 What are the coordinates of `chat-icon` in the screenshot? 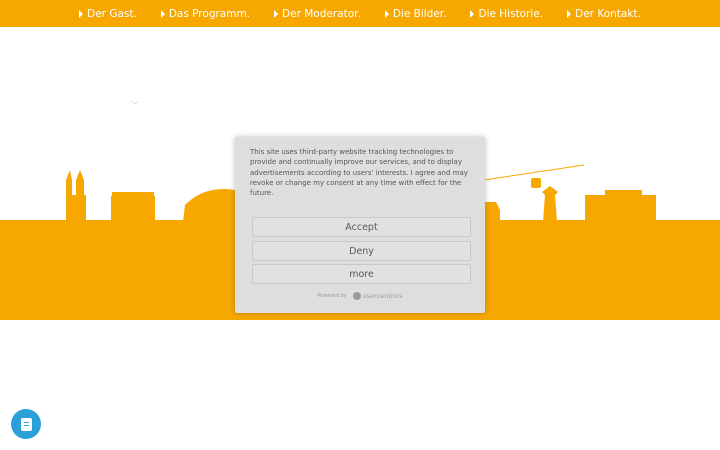 It's located at (26, 424).